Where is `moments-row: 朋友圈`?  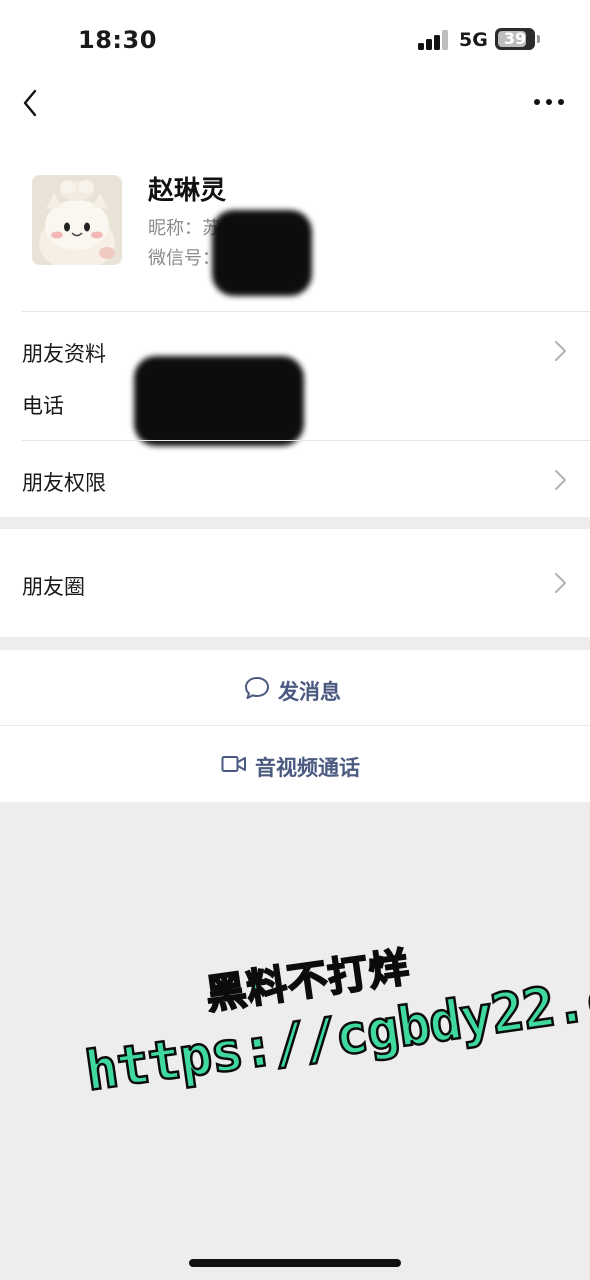
moments-row: 朋友圈 is located at coordinates (295, 583).